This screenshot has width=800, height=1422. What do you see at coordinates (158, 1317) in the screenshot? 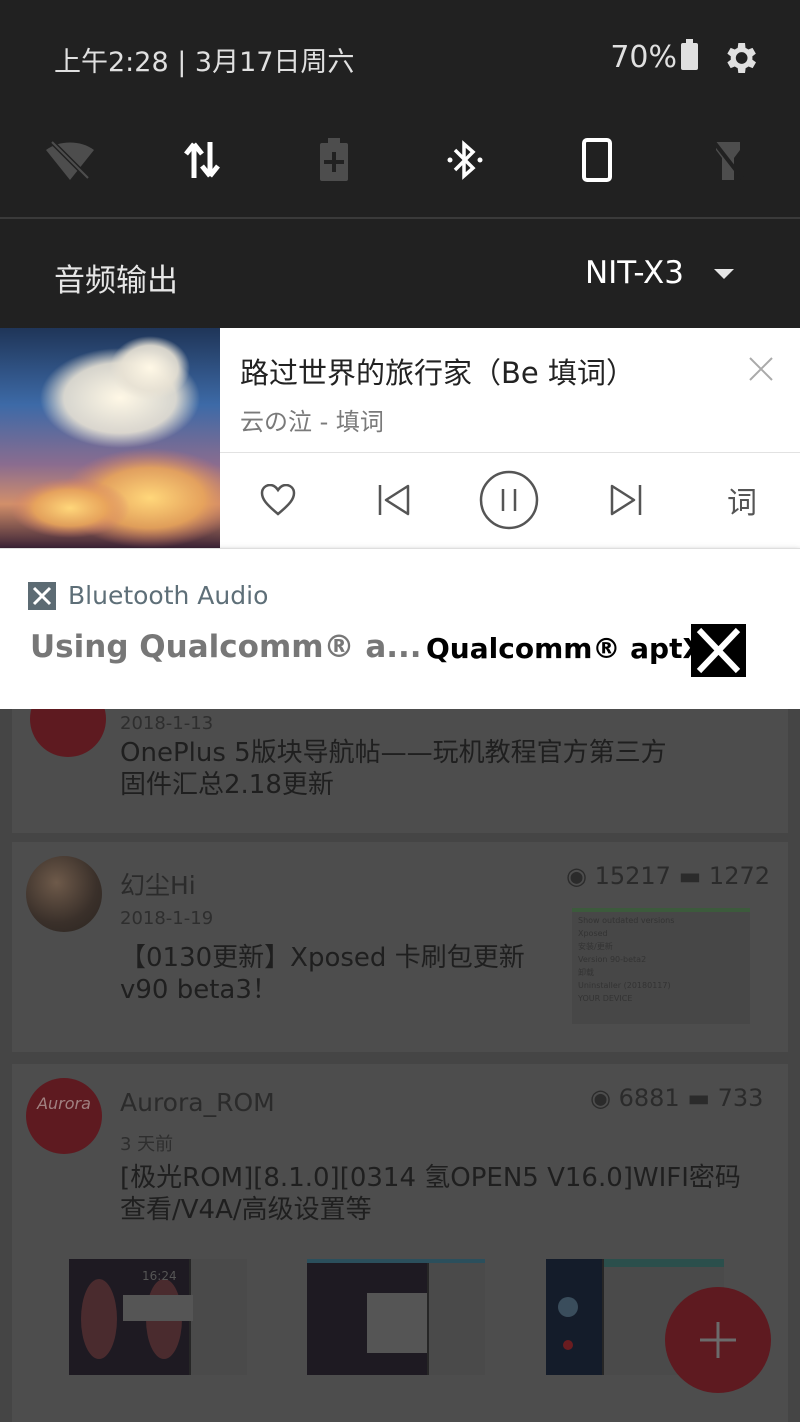
I see `post-thumbnail: 16:24` at bounding box center [158, 1317].